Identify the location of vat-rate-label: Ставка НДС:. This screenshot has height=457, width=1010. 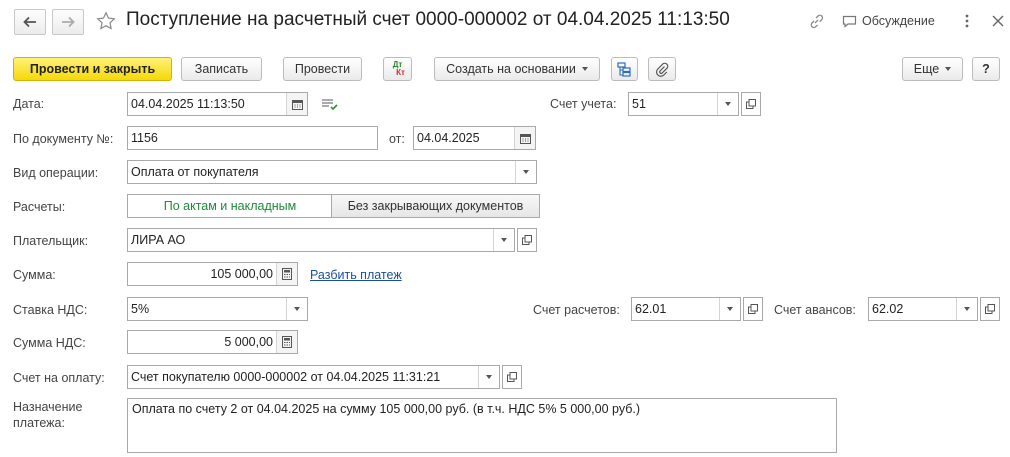
(50, 310).